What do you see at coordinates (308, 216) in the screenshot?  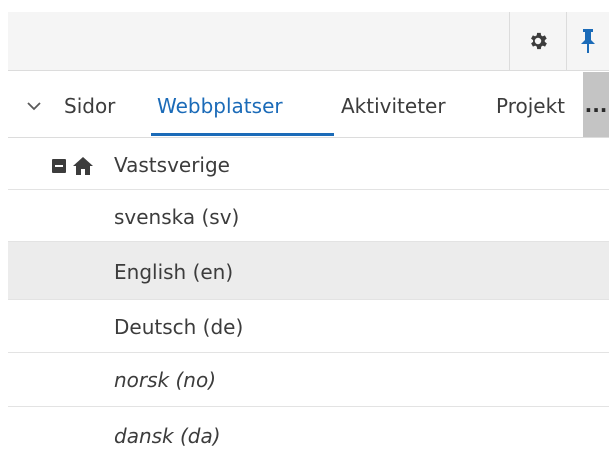 I see `tree-item-sv: svenska (sv)` at bounding box center [308, 216].